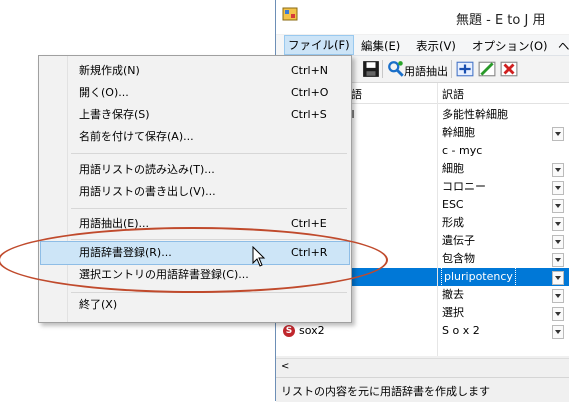 The width and height of the screenshot is (569, 402). I want to click on translation-cell: 細胞, so click(453, 168).